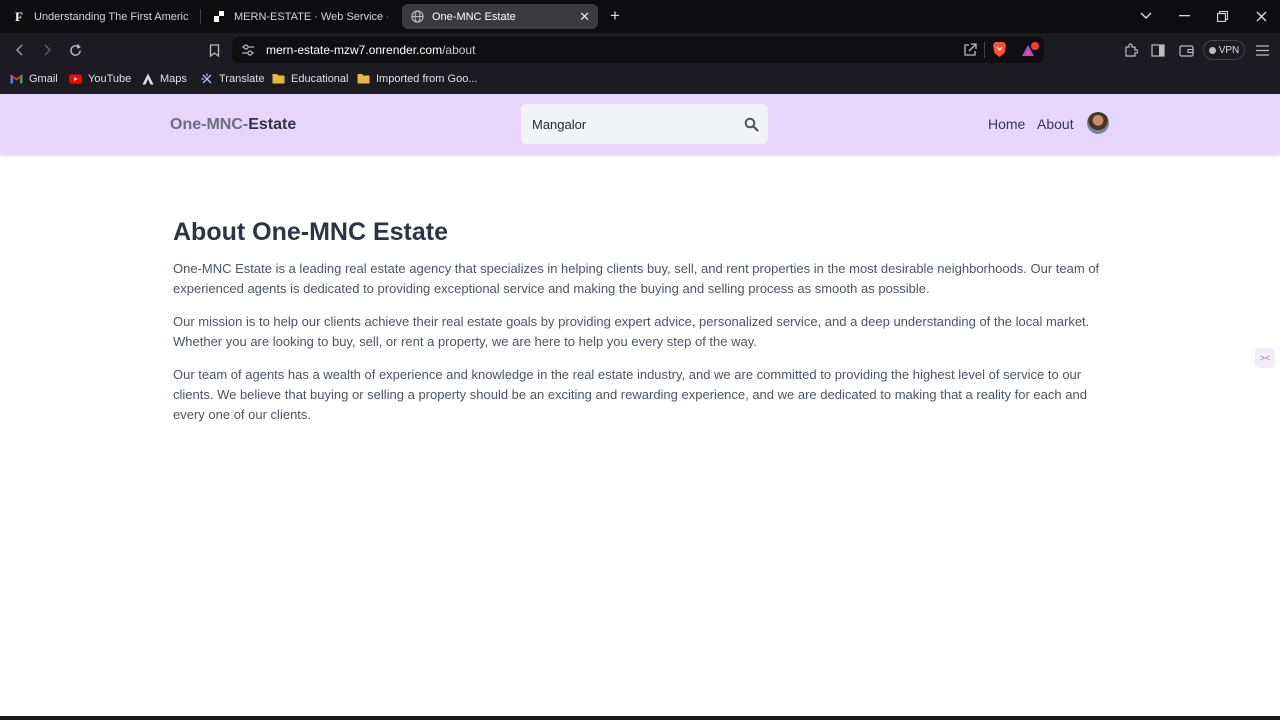 Image resolution: width=1280 pixels, height=720 pixels. Describe the element at coordinates (632, 124) in the screenshot. I see `search-input` at that location.